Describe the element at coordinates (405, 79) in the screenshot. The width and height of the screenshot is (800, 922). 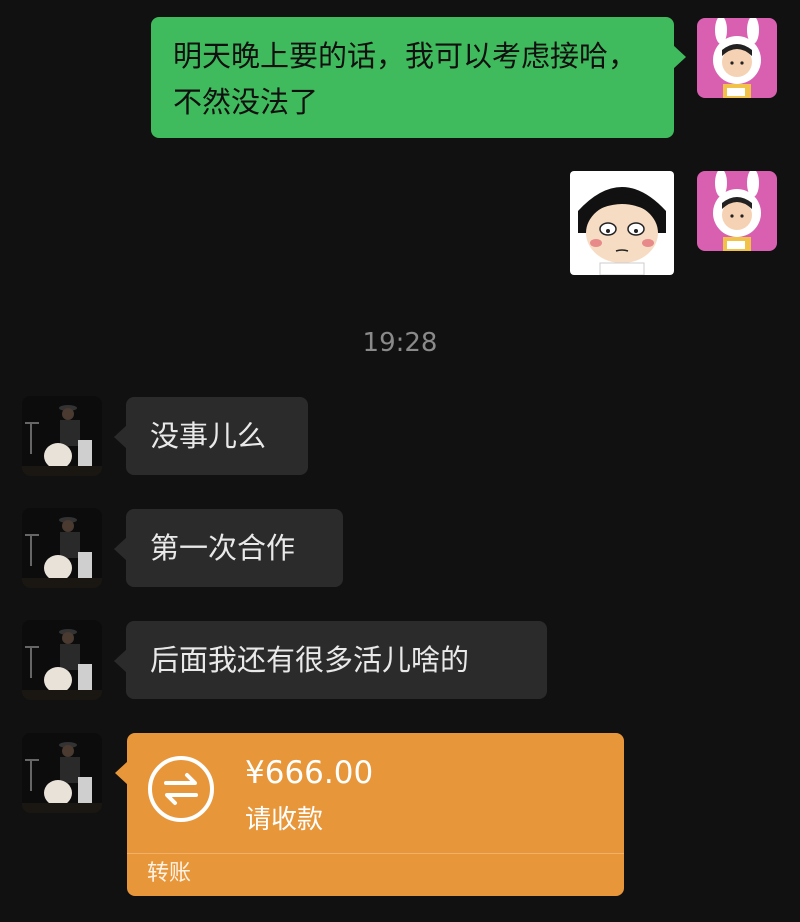
I see `sent-message-text: 明天晚上要的话，我可以考虑接哈，不然没法了` at that location.